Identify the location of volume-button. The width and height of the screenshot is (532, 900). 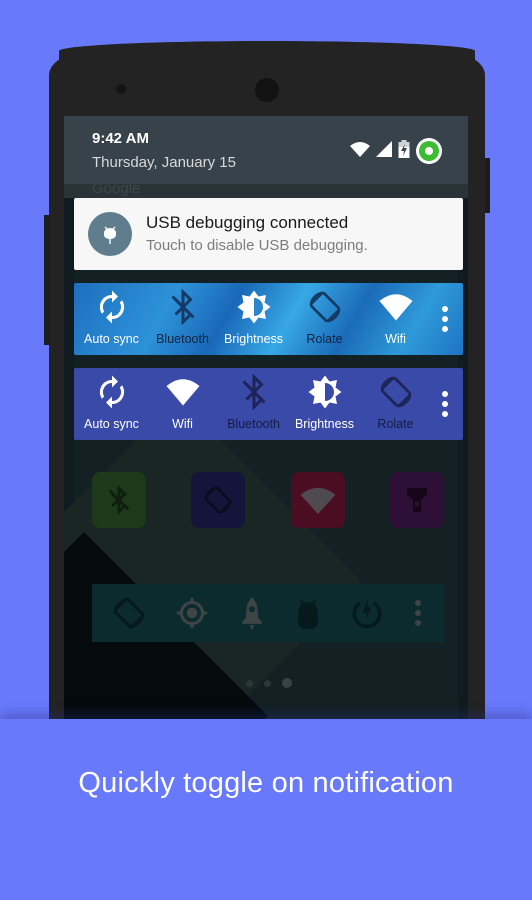
(47, 280).